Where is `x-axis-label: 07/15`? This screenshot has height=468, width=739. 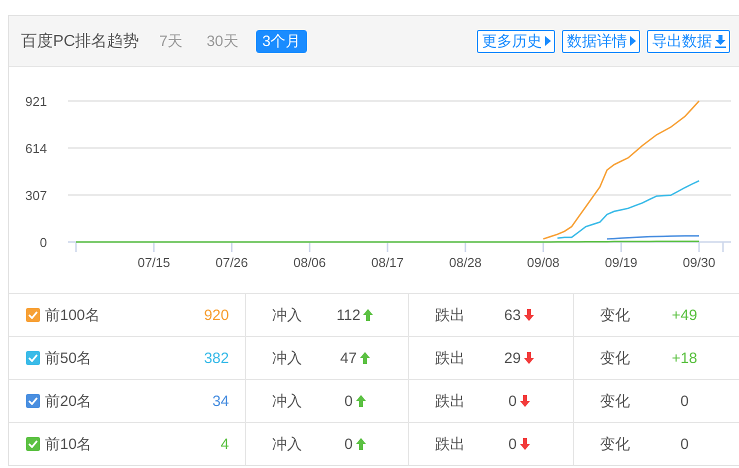
x-axis-label: 07/15 is located at coordinates (154, 262).